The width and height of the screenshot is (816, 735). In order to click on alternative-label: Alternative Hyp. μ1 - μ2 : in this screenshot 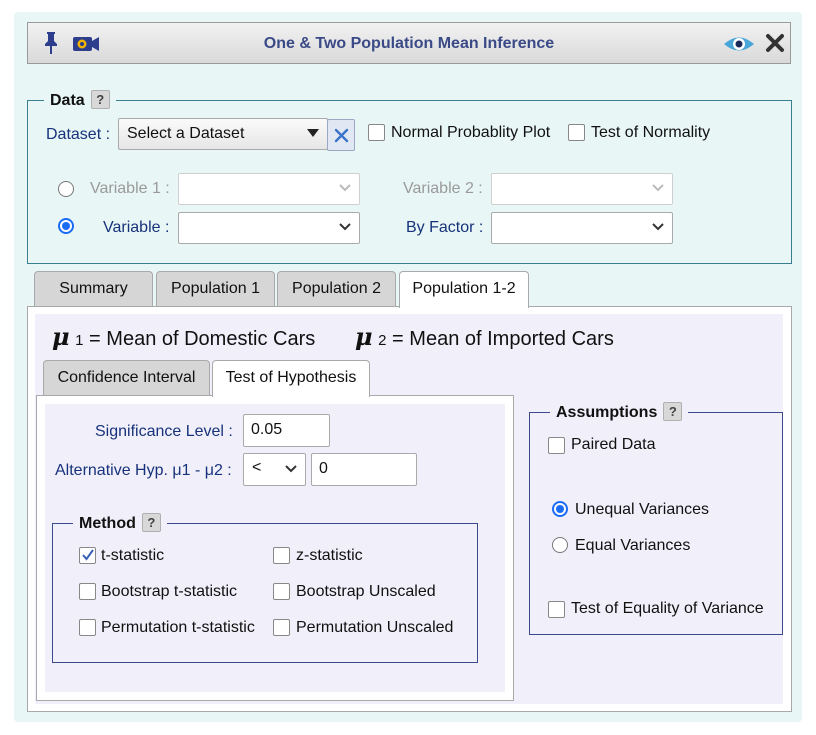, I will do `click(143, 470)`.